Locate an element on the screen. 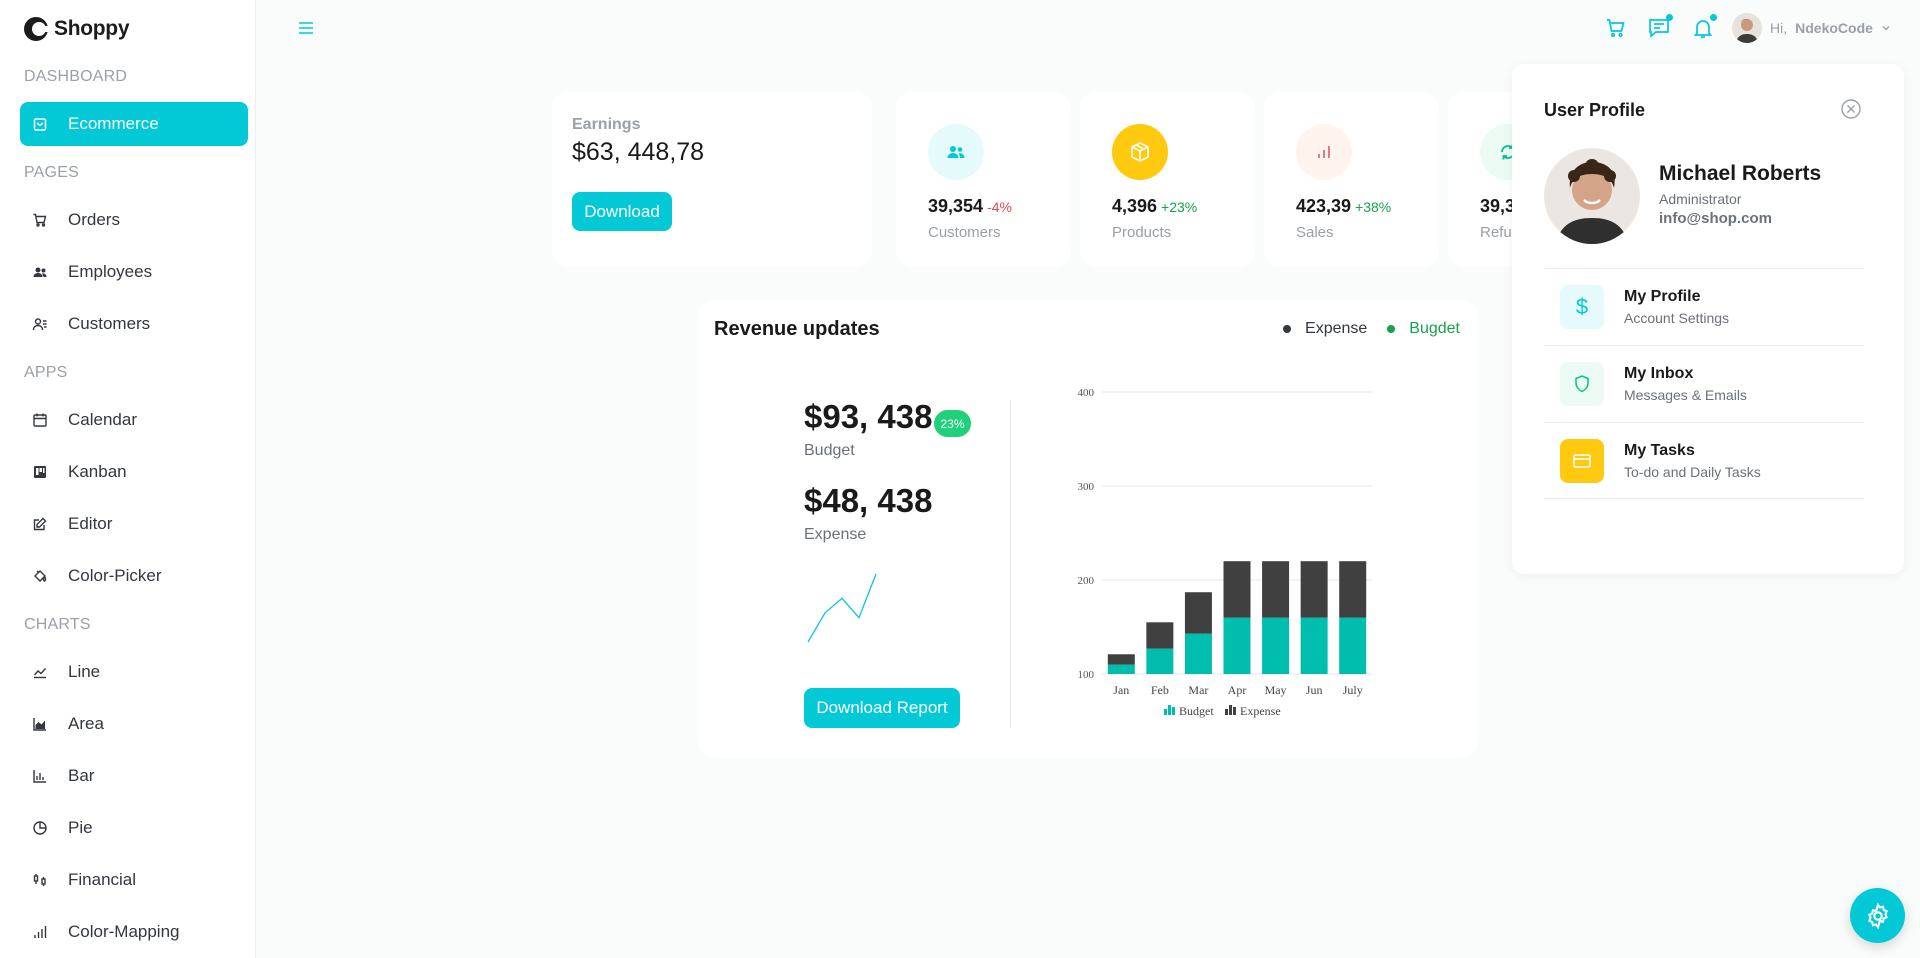 The height and width of the screenshot is (958, 1920). chart-legend-budget: Budget is located at coordinates (1189, 711).